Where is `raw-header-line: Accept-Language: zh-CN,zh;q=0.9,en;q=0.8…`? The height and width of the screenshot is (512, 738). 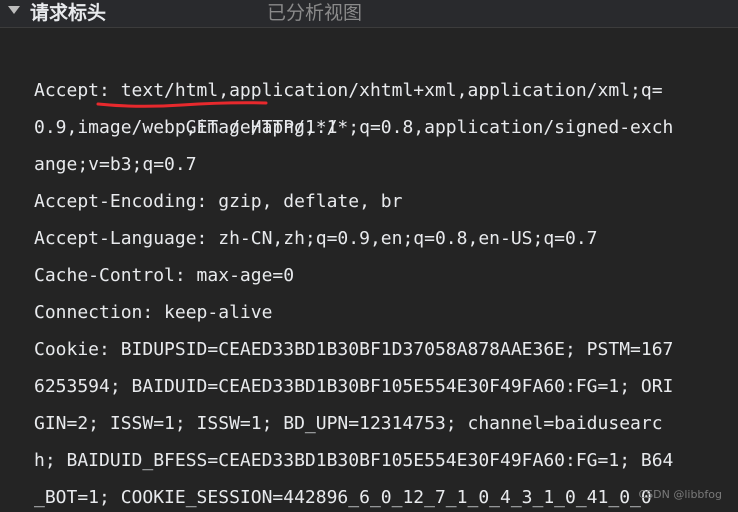
raw-header-line: Accept-Language: zh-CN,zh;q=0.9,en;q=0.8… is located at coordinates (316, 238).